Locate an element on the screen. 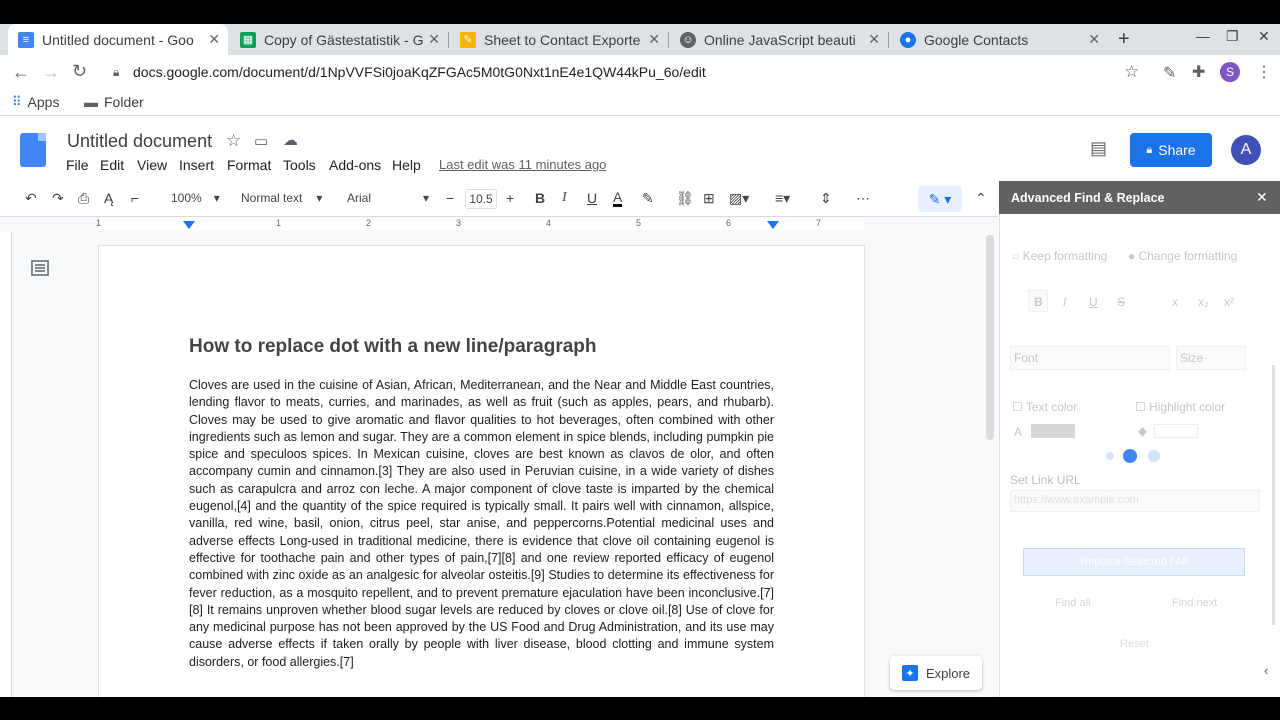  line-spacing-icon: ⇕ is located at coordinates (826, 198).